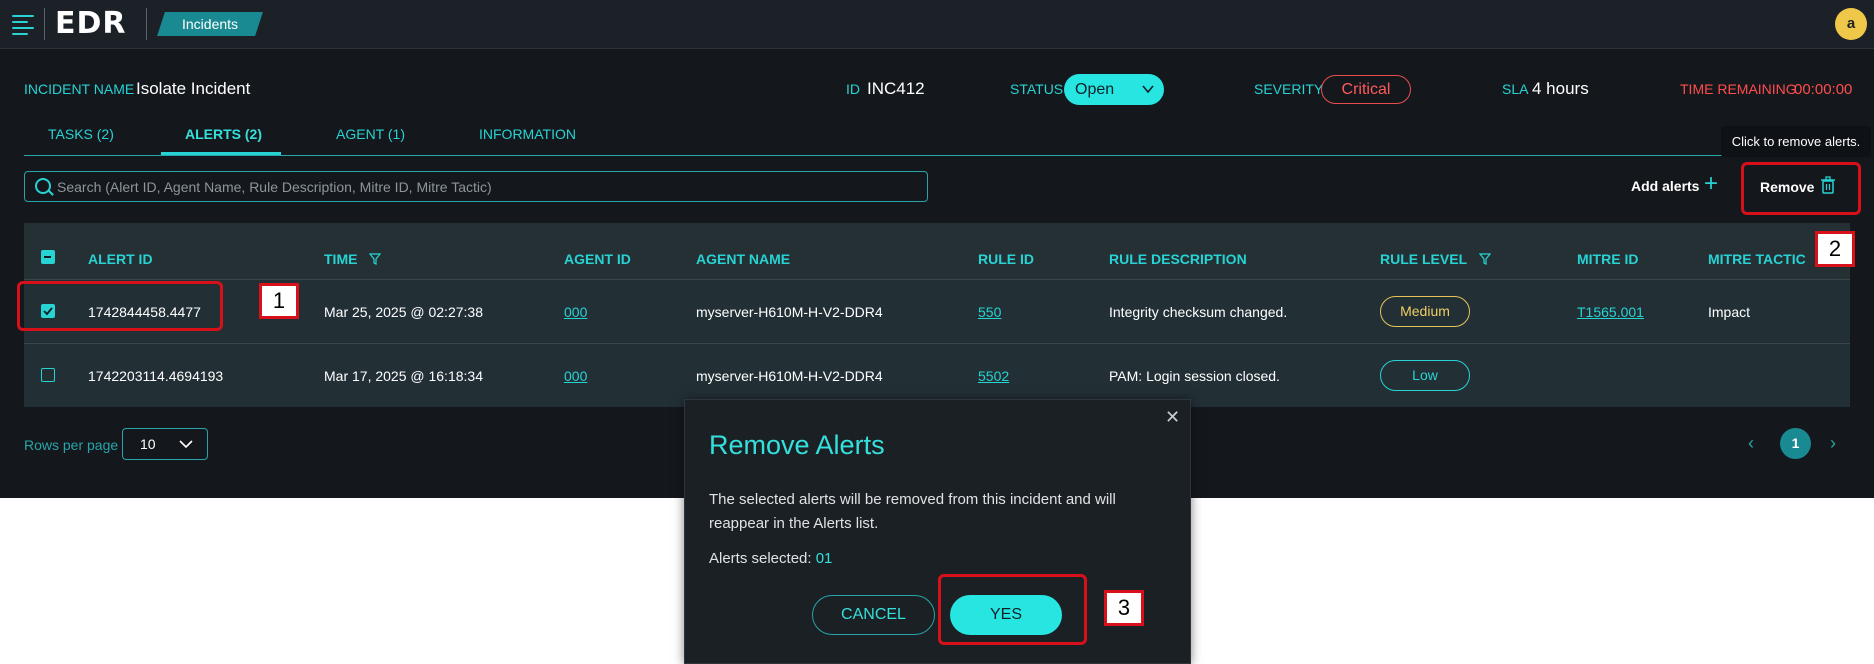  What do you see at coordinates (1560, 88) in the screenshot?
I see `sla-value: 4 hours` at bounding box center [1560, 88].